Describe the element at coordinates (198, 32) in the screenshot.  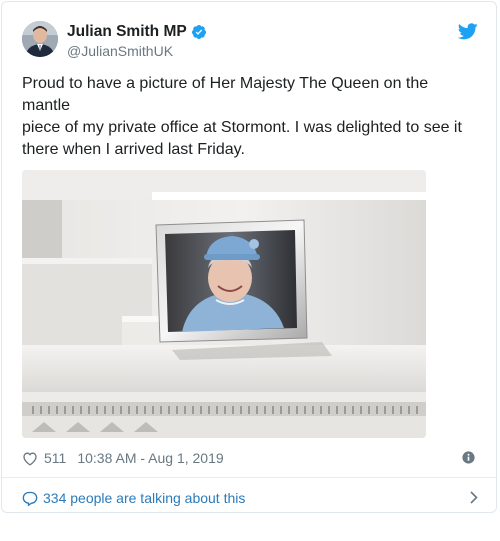
I see `verified-badge-icon` at that location.